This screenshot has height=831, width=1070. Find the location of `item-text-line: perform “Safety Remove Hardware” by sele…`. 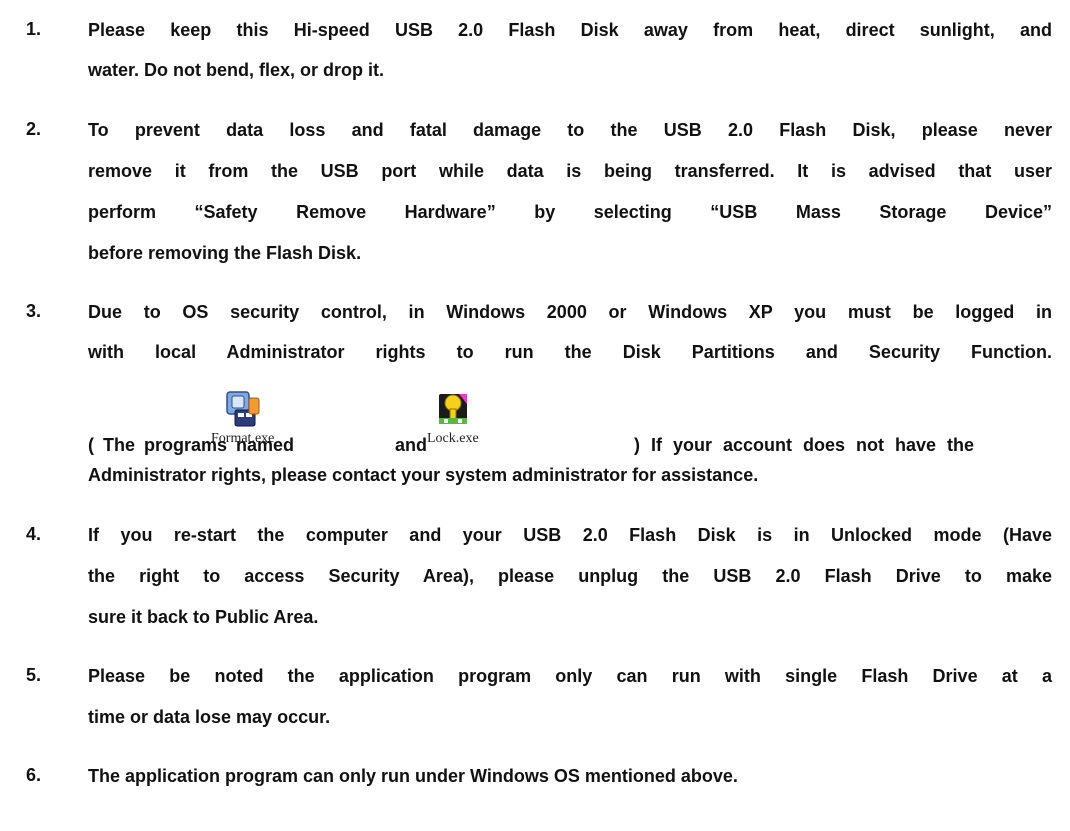

item-text-line: perform “Safety Remove Hardware” by sele… is located at coordinates (570, 212).